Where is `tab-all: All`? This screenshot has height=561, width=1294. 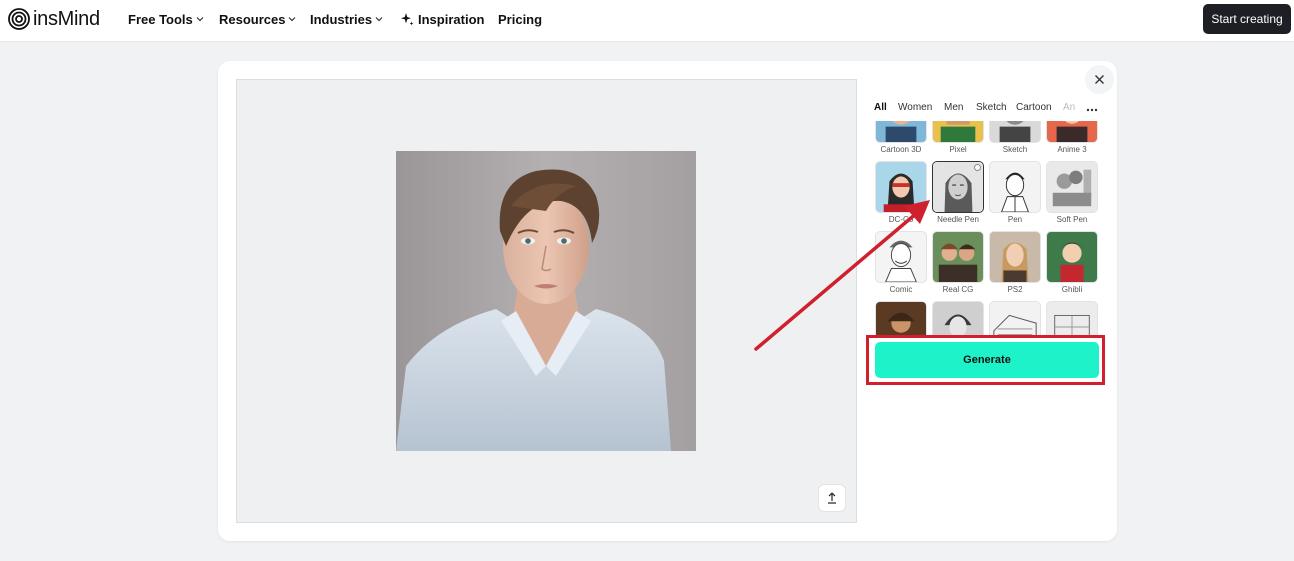 tab-all: All is located at coordinates (880, 107).